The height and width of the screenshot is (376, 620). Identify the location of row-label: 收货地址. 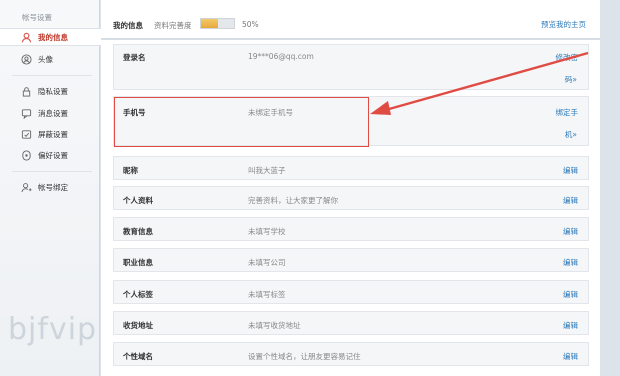
(138, 325).